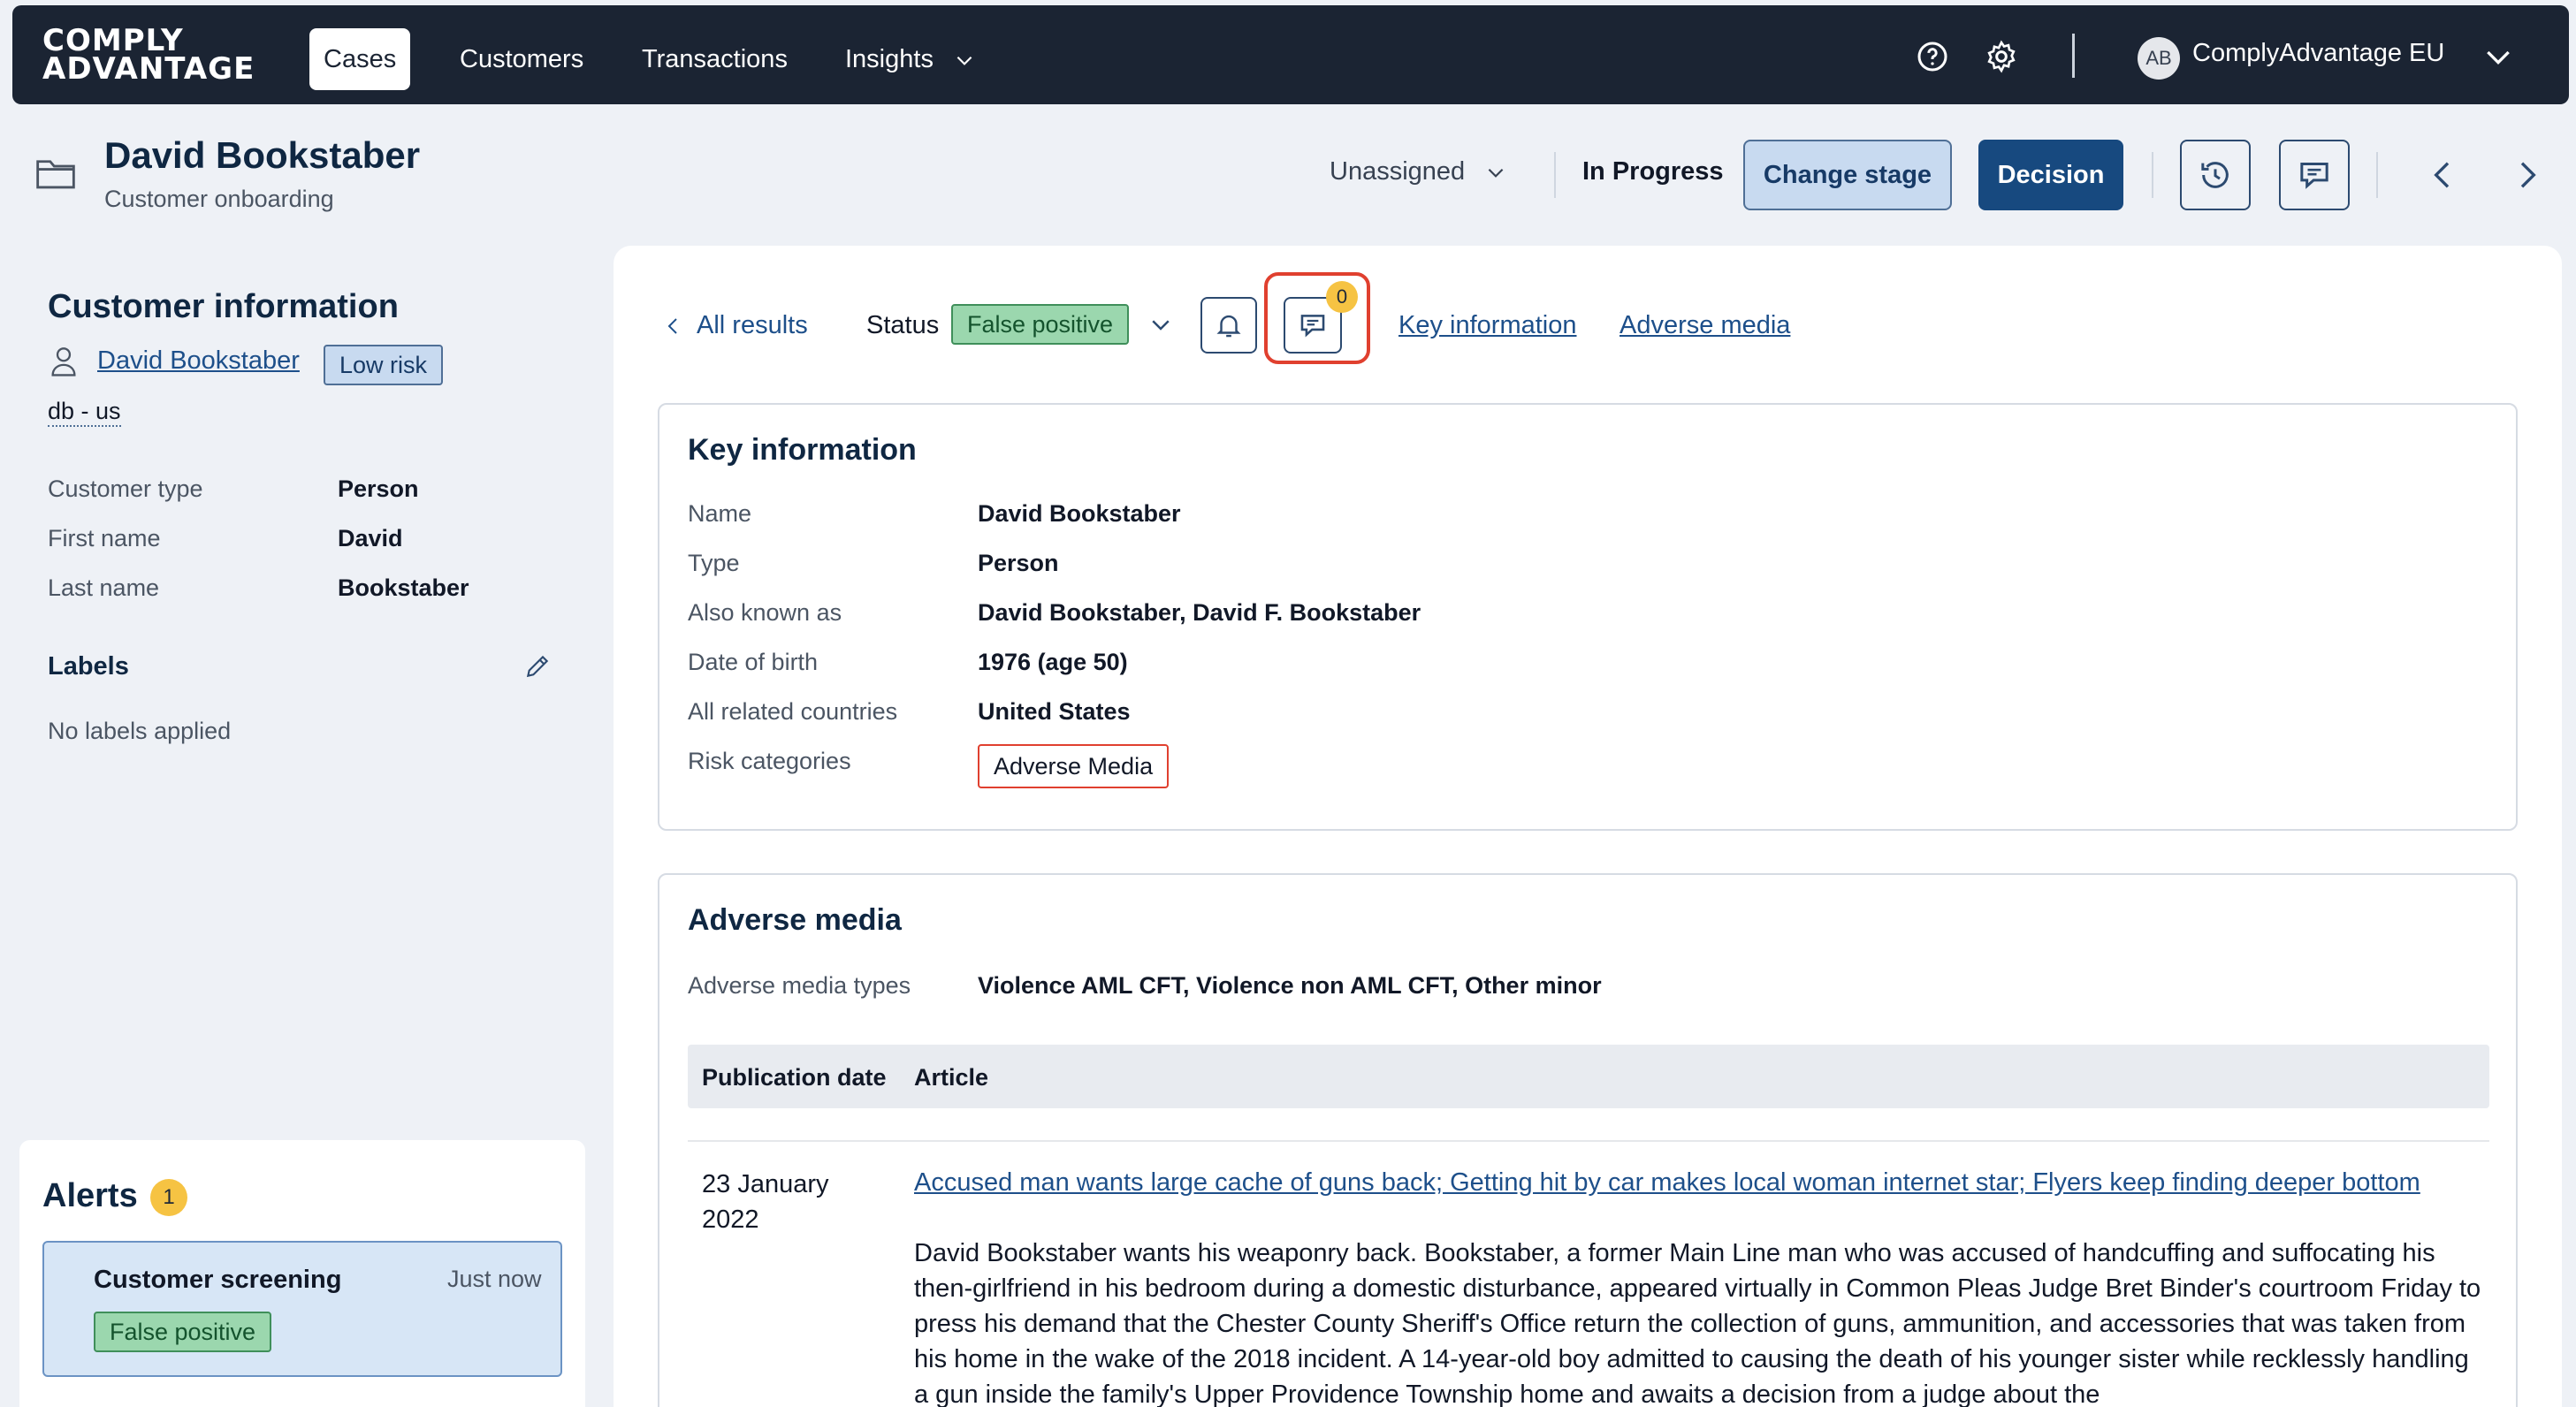 Image resolution: width=2576 pixels, height=1407 pixels. I want to click on gear-icon, so click(2001, 56).